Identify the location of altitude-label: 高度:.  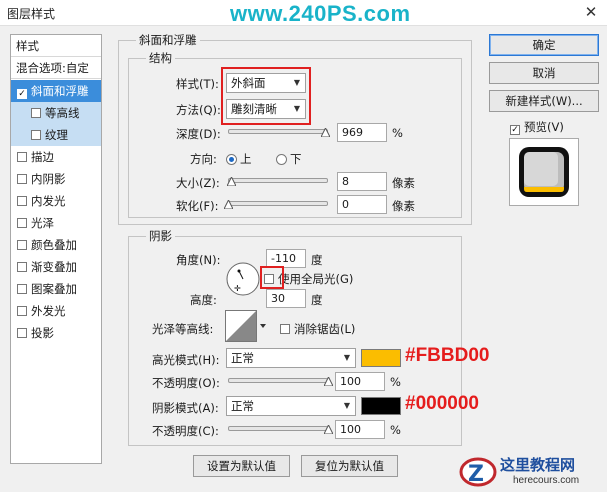
(203, 300).